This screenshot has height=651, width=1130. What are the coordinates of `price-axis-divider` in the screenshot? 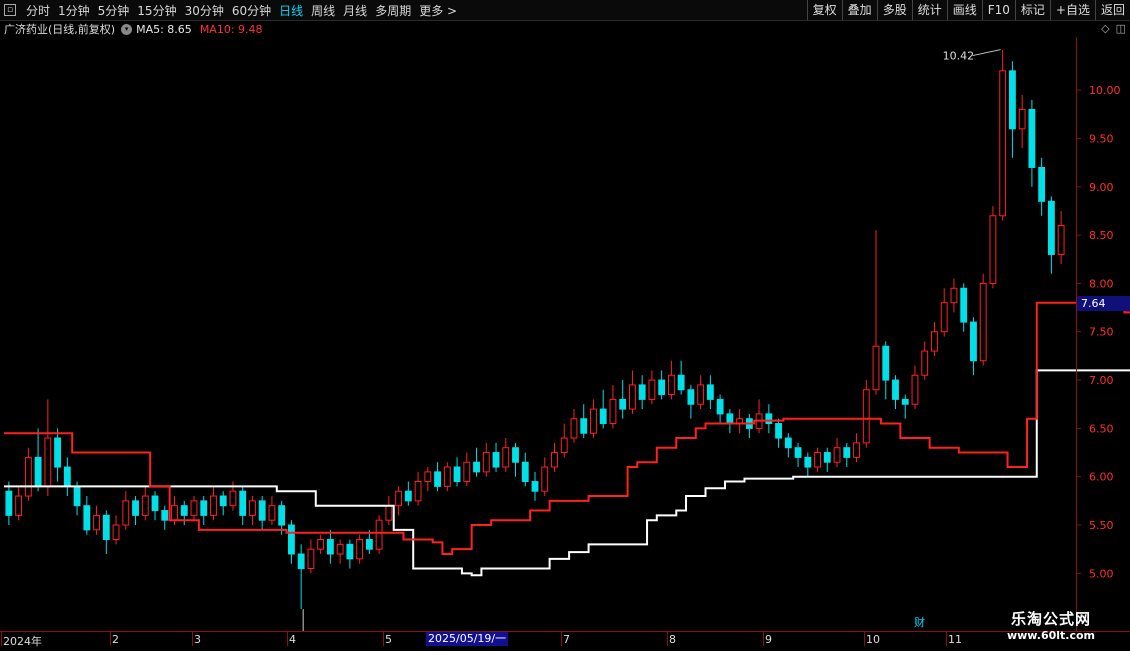 It's located at (1076, 334).